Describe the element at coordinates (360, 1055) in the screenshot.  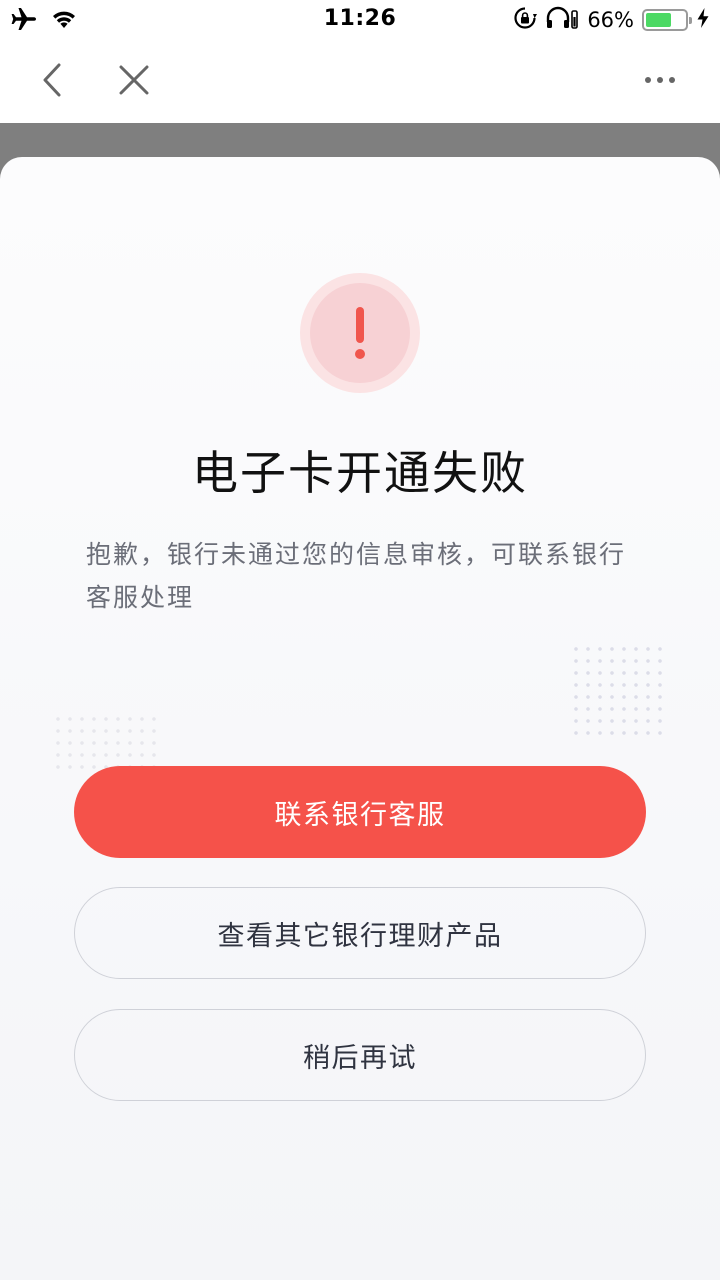
I see `try-later-button: 稍后再试` at that location.